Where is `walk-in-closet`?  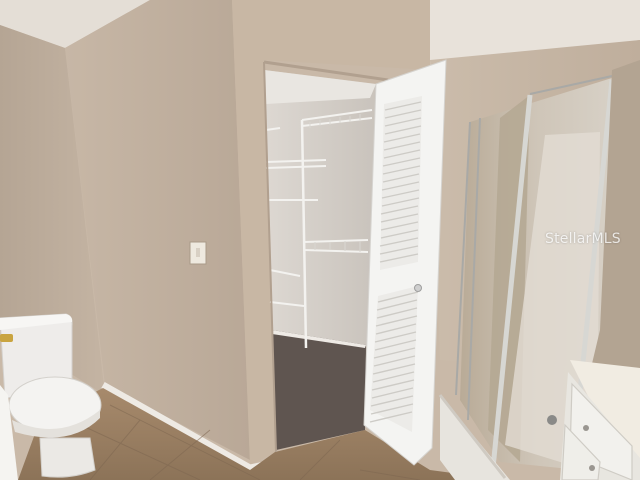 walk-in-closet is located at coordinates (320, 260).